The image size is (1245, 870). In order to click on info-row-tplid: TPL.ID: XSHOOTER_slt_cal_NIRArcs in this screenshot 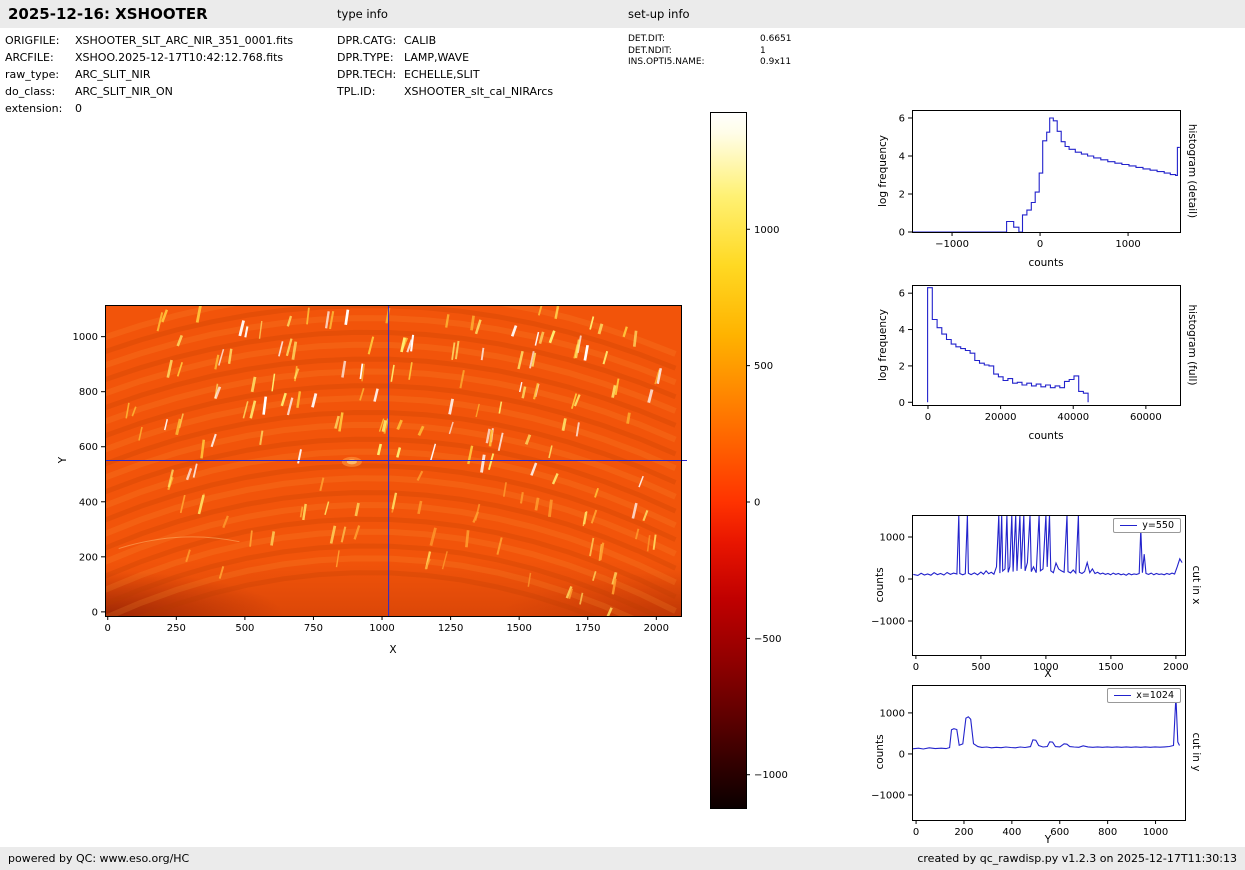, I will do `click(445, 91)`.